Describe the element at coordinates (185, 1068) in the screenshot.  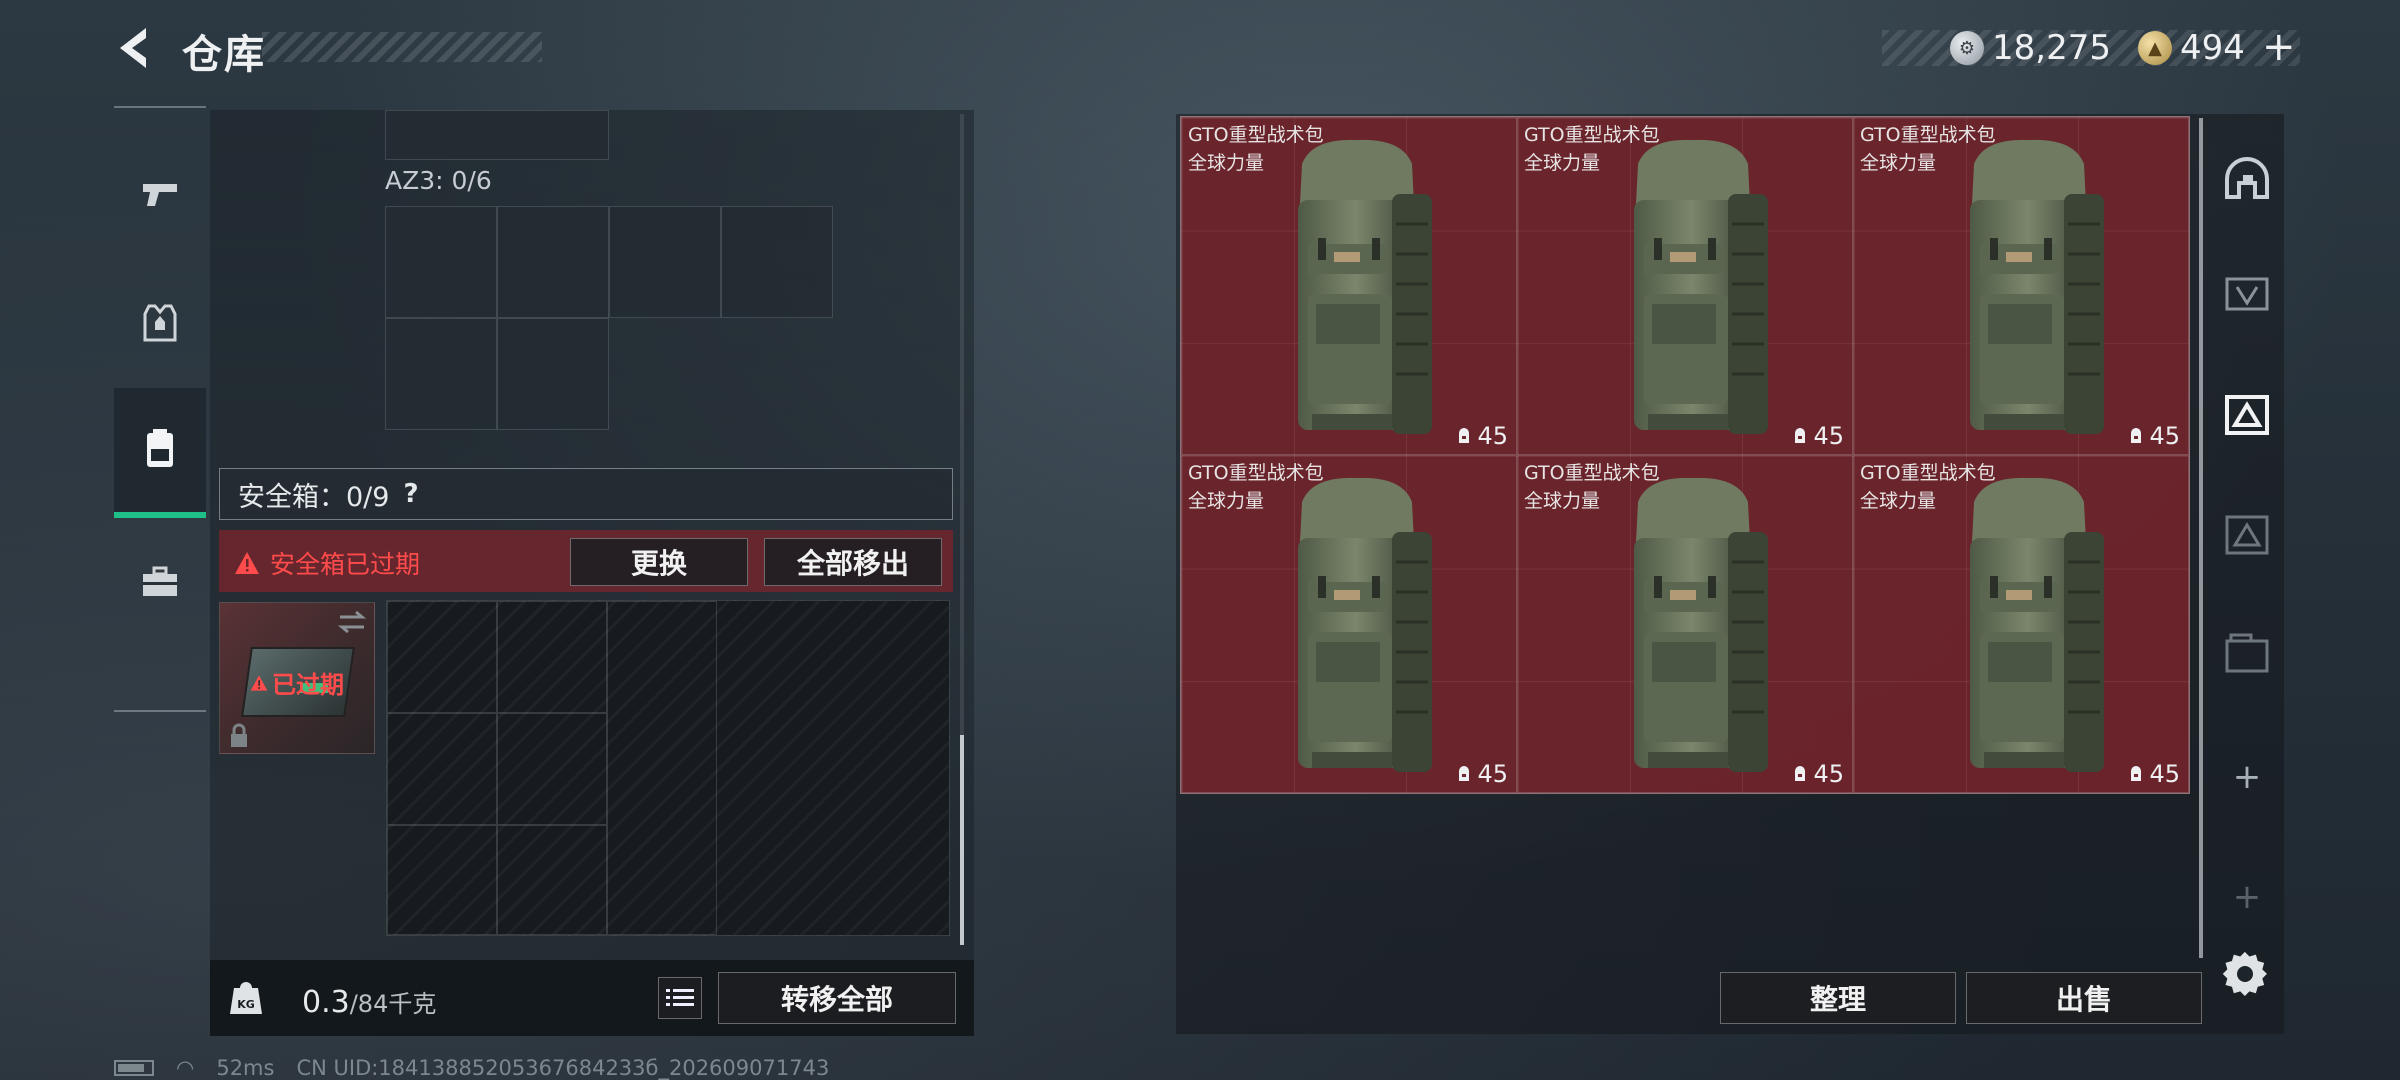
I see `wifi-icon: ◠` at that location.